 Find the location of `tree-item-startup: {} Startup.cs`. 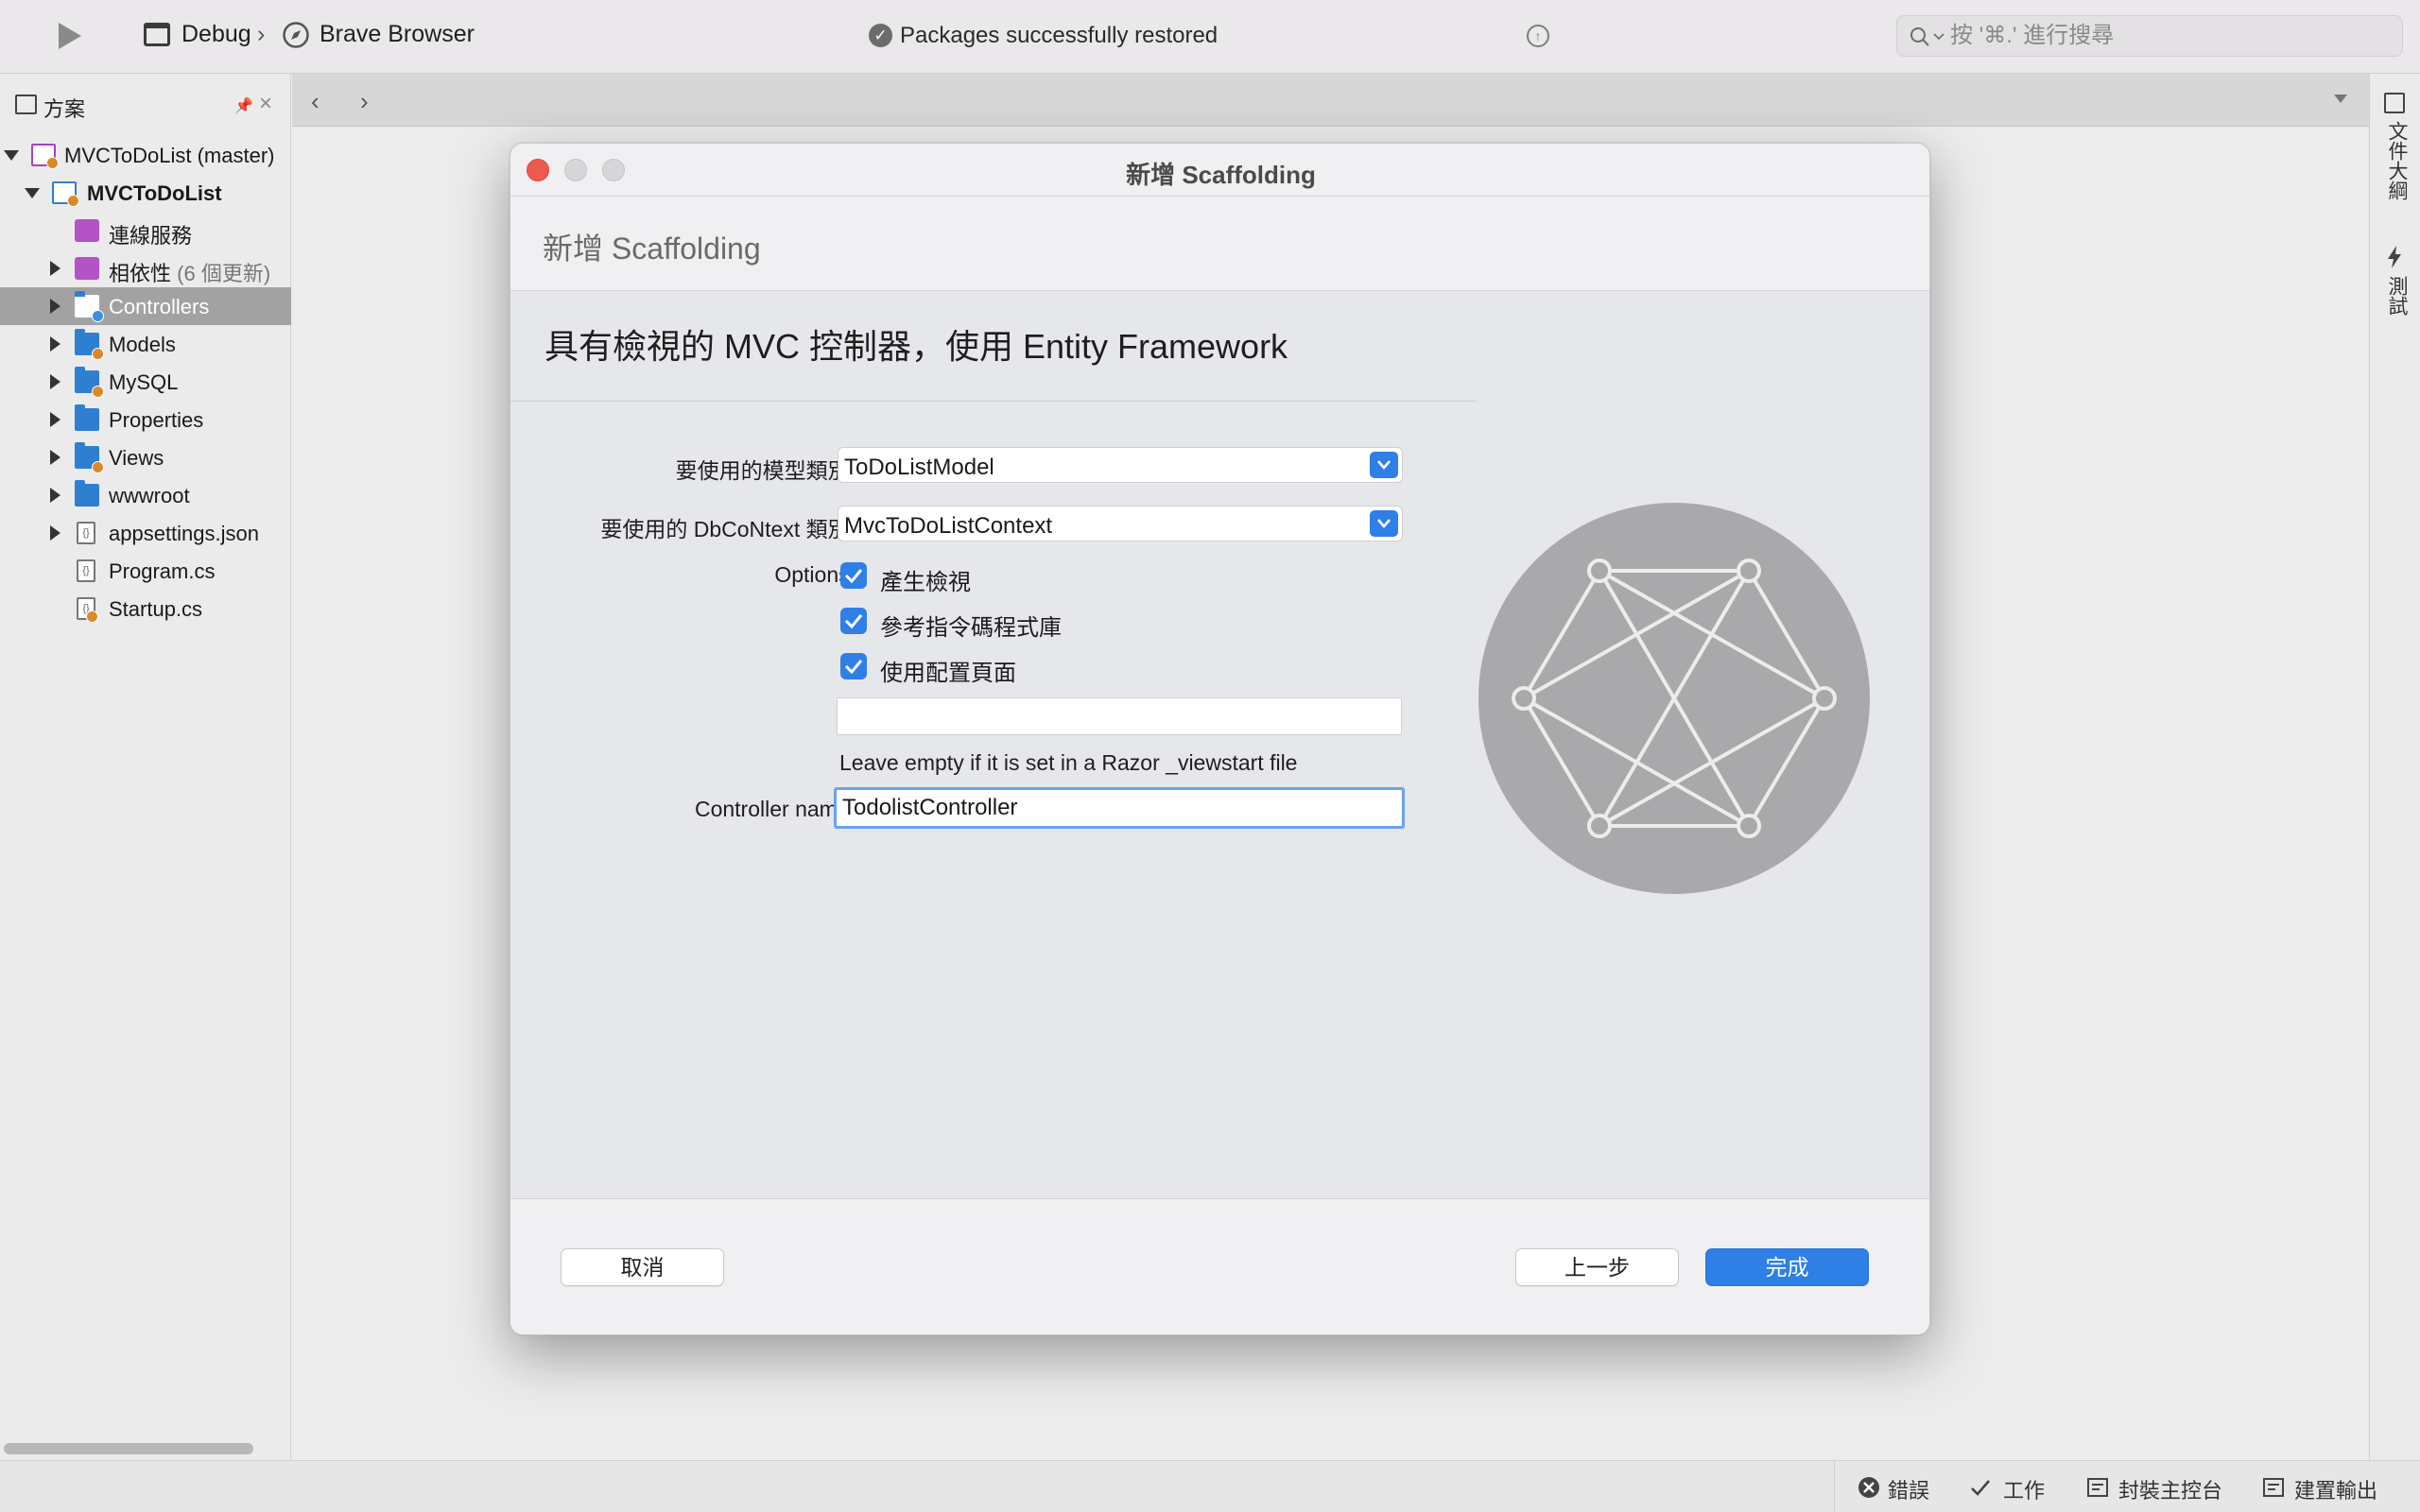

tree-item-startup: {} Startup.cs is located at coordinates (145, 608).